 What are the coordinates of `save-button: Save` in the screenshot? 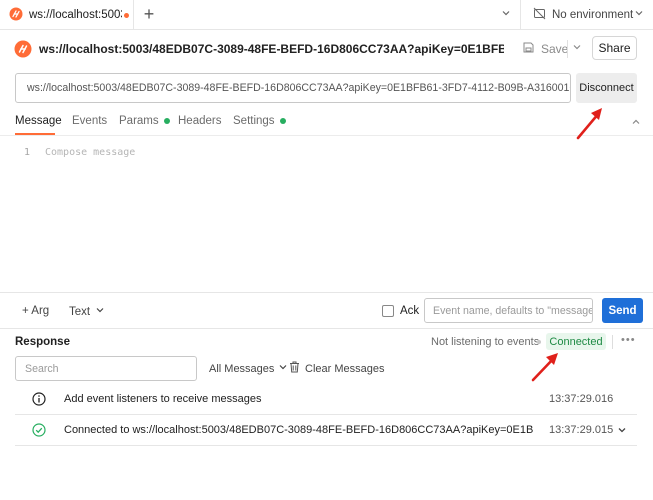 It's located at (545, 49).